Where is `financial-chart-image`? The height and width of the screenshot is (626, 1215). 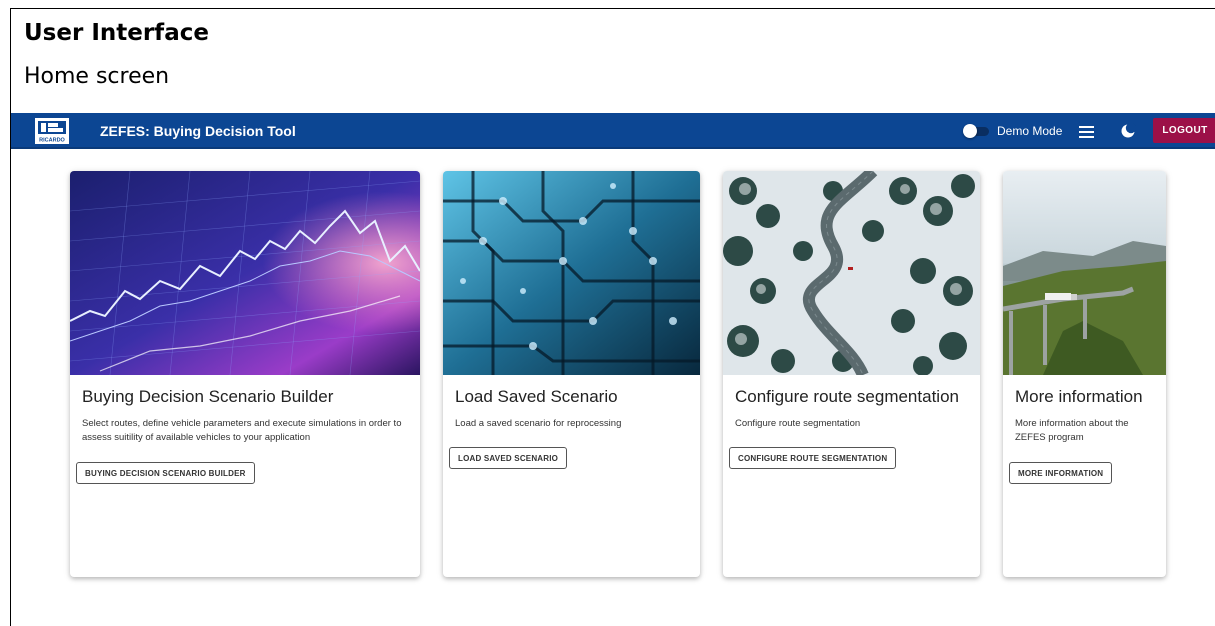 financial-chart-image is located at coordinates (245, 273).